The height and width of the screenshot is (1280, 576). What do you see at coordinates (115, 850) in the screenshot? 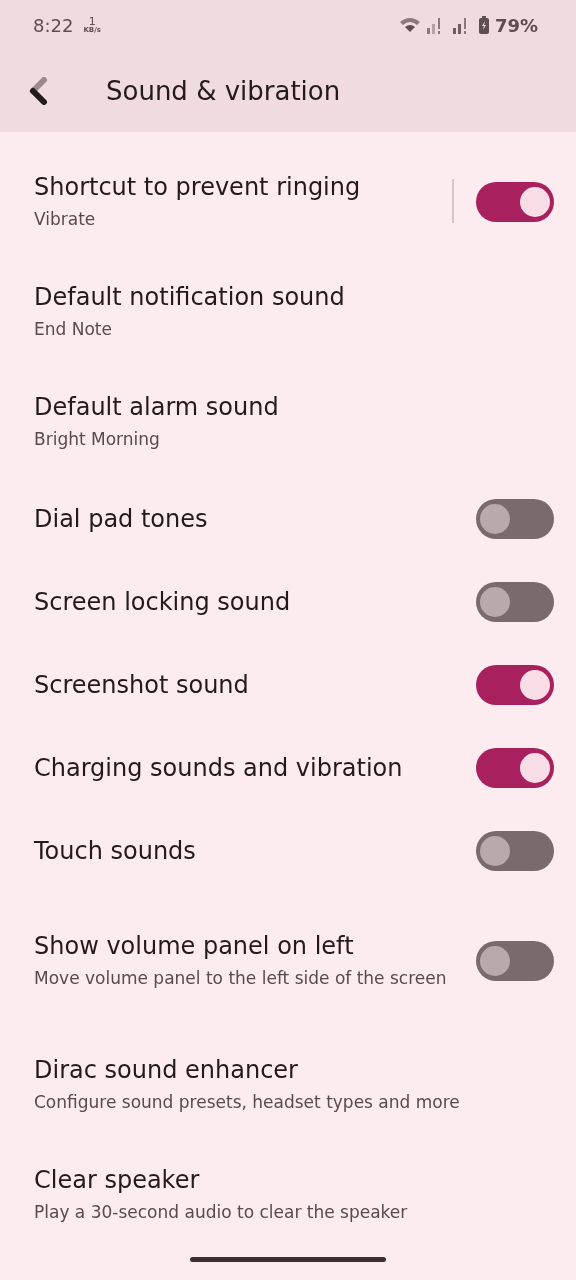
I see `setting-title: Touch sounds` at bounding box center [115, 850].